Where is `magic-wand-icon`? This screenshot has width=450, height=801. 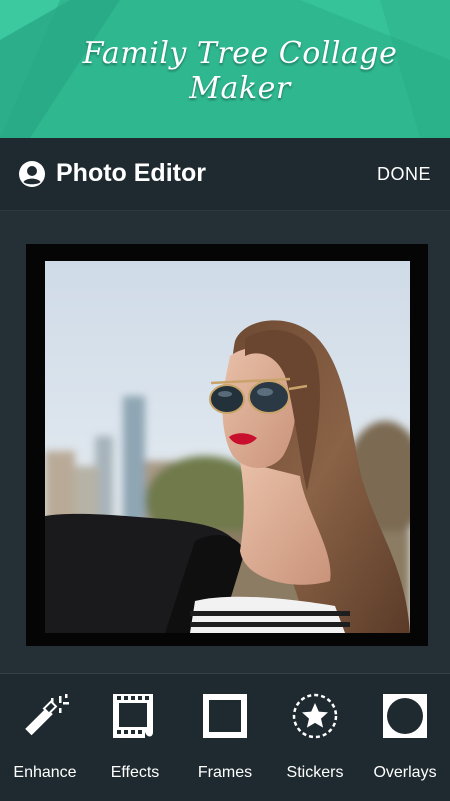
magic-wand-icon is located at coordinates (47, 715).